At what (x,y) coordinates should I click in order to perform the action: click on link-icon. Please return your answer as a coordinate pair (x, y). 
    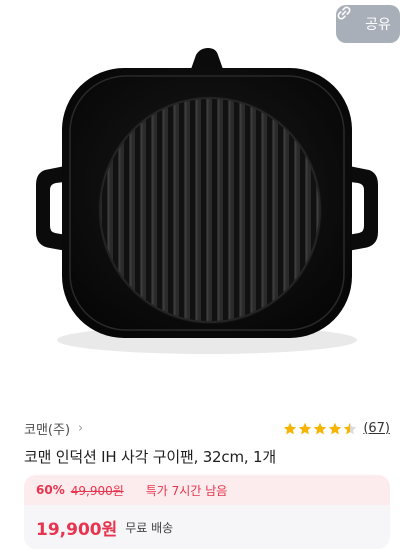
    Looking at the image, I should click on (349, 19).